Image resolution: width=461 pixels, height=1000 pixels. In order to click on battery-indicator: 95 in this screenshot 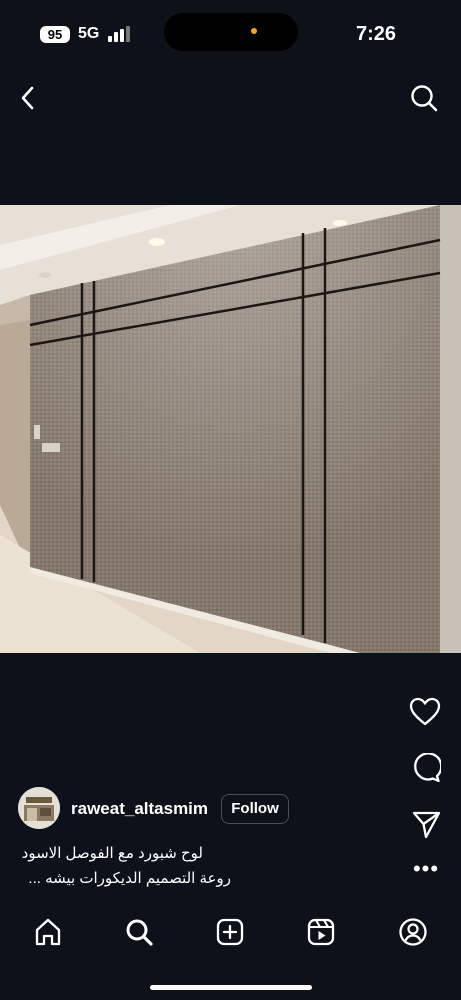, I will do `click(55, 34)`.